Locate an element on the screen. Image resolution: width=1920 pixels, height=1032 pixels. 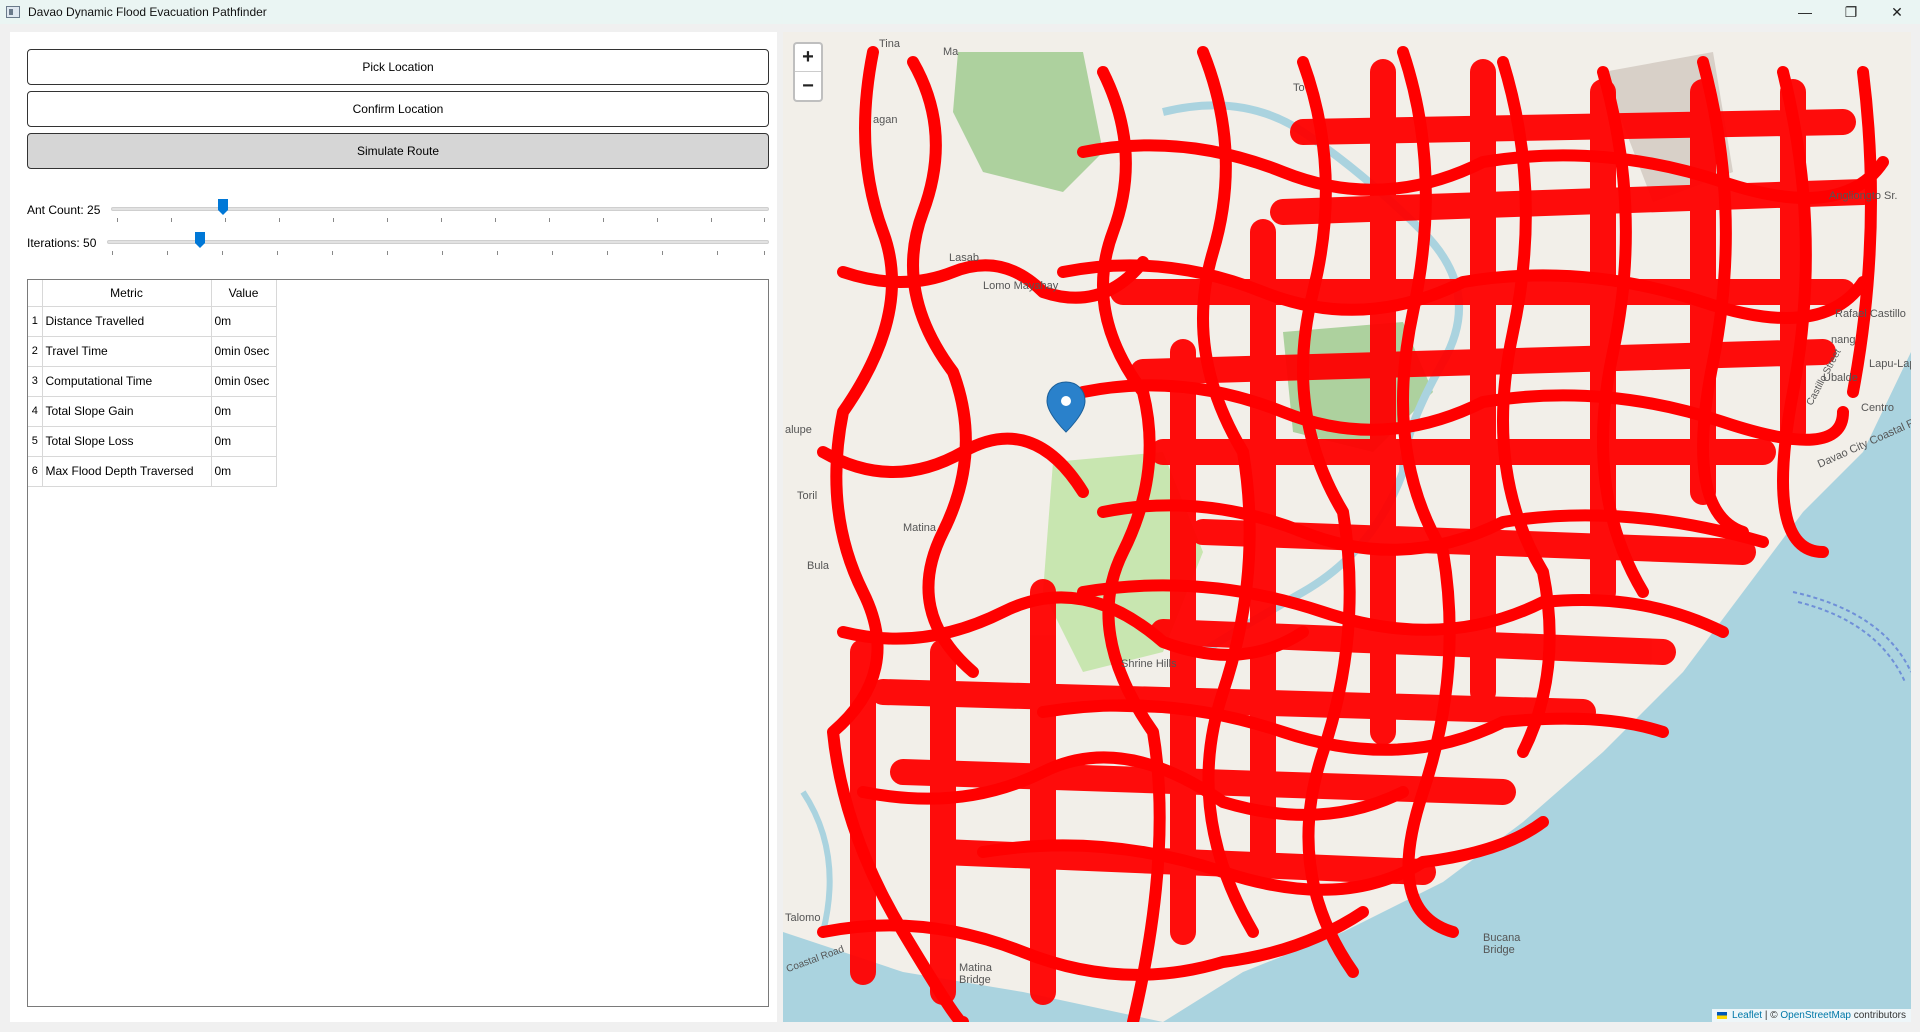
metric-cell: Travel Time is located at coordinates (127, 351).